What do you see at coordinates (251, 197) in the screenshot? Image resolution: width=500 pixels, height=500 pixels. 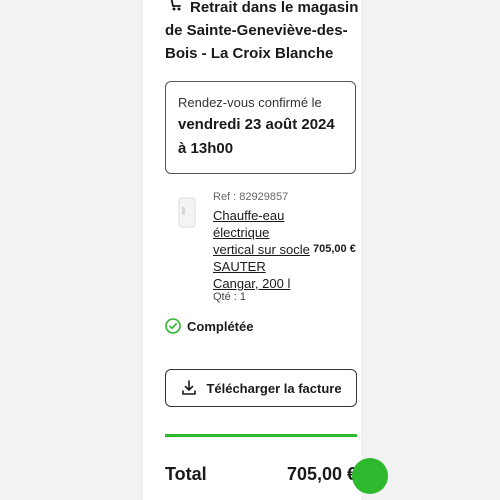 I see `product-reference: Ref : 82929857` at bounding box center [251, 197].